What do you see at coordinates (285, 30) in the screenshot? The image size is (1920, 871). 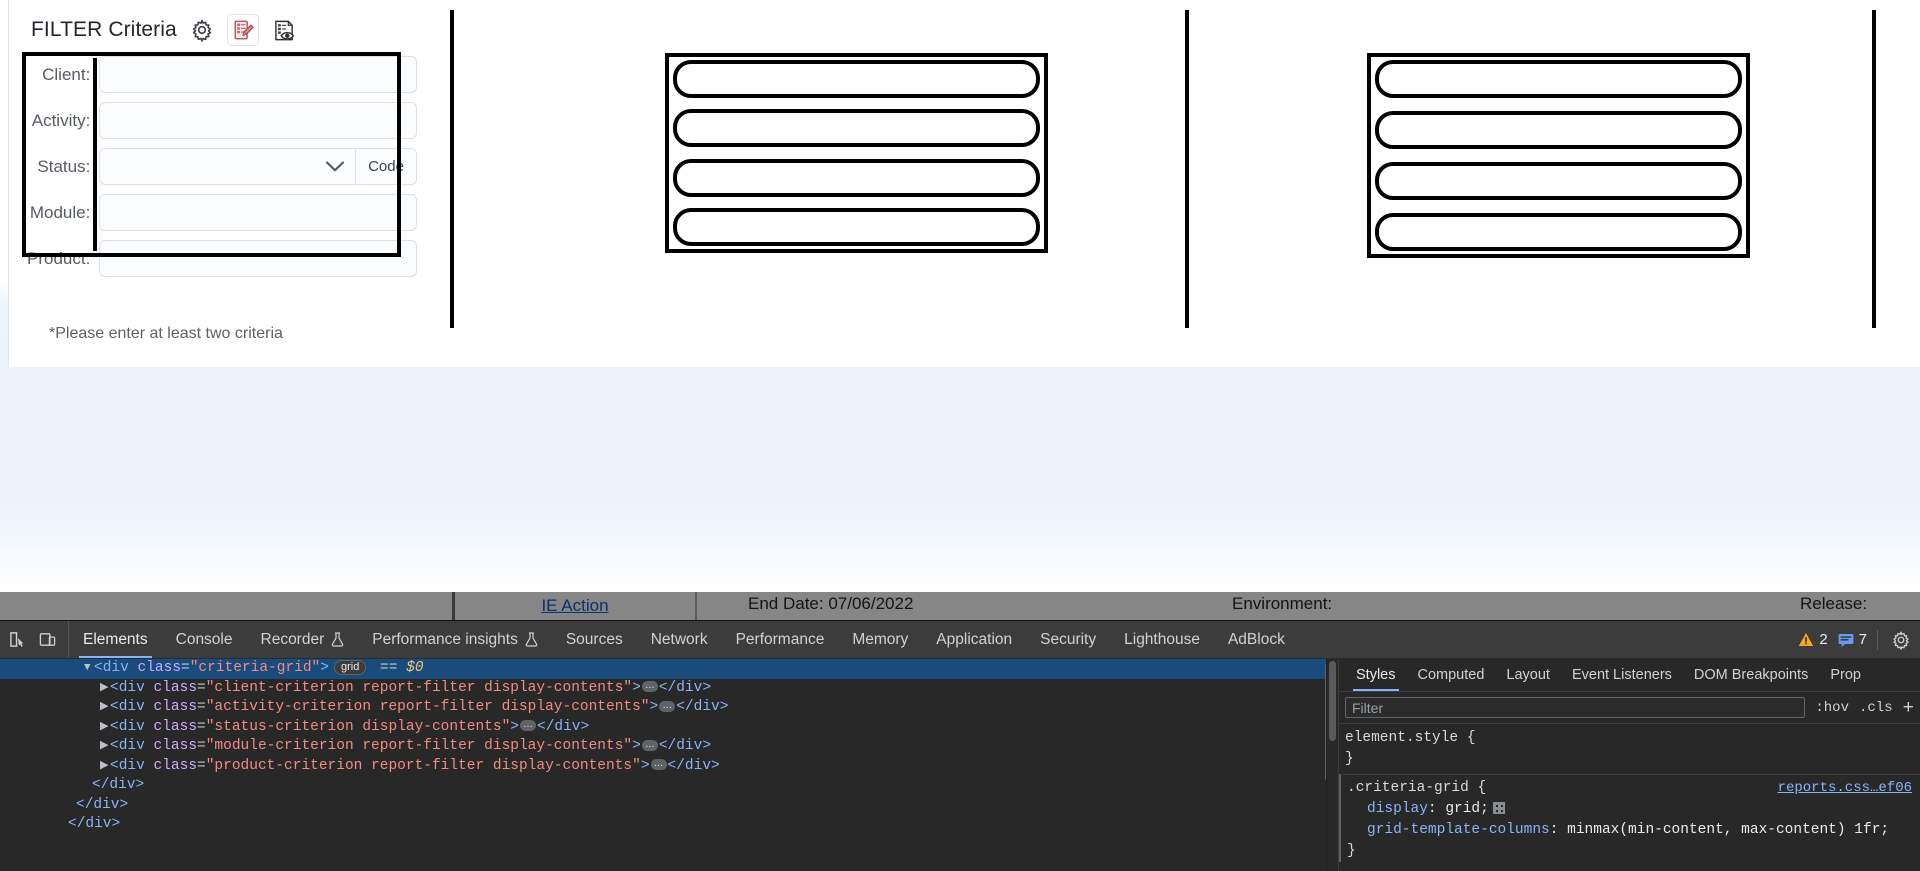 I see `preview-report-icon` at bounding box center [285, 30].